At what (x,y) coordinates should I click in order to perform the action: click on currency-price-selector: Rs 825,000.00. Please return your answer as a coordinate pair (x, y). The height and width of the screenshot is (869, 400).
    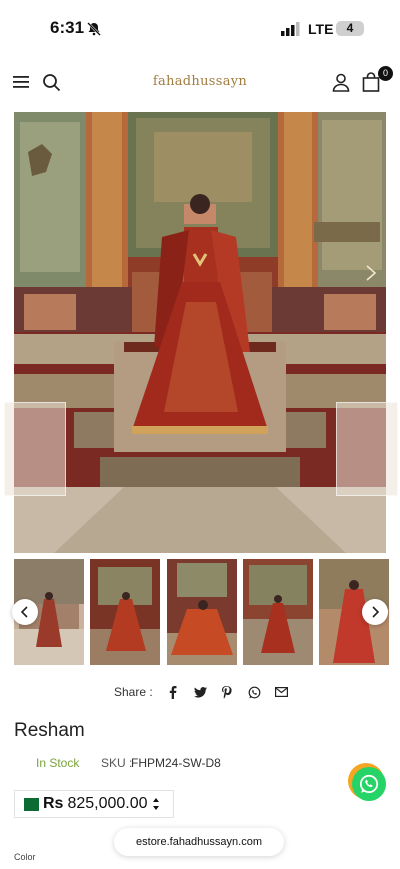
    Looking at the image, I should click on (94, 804).